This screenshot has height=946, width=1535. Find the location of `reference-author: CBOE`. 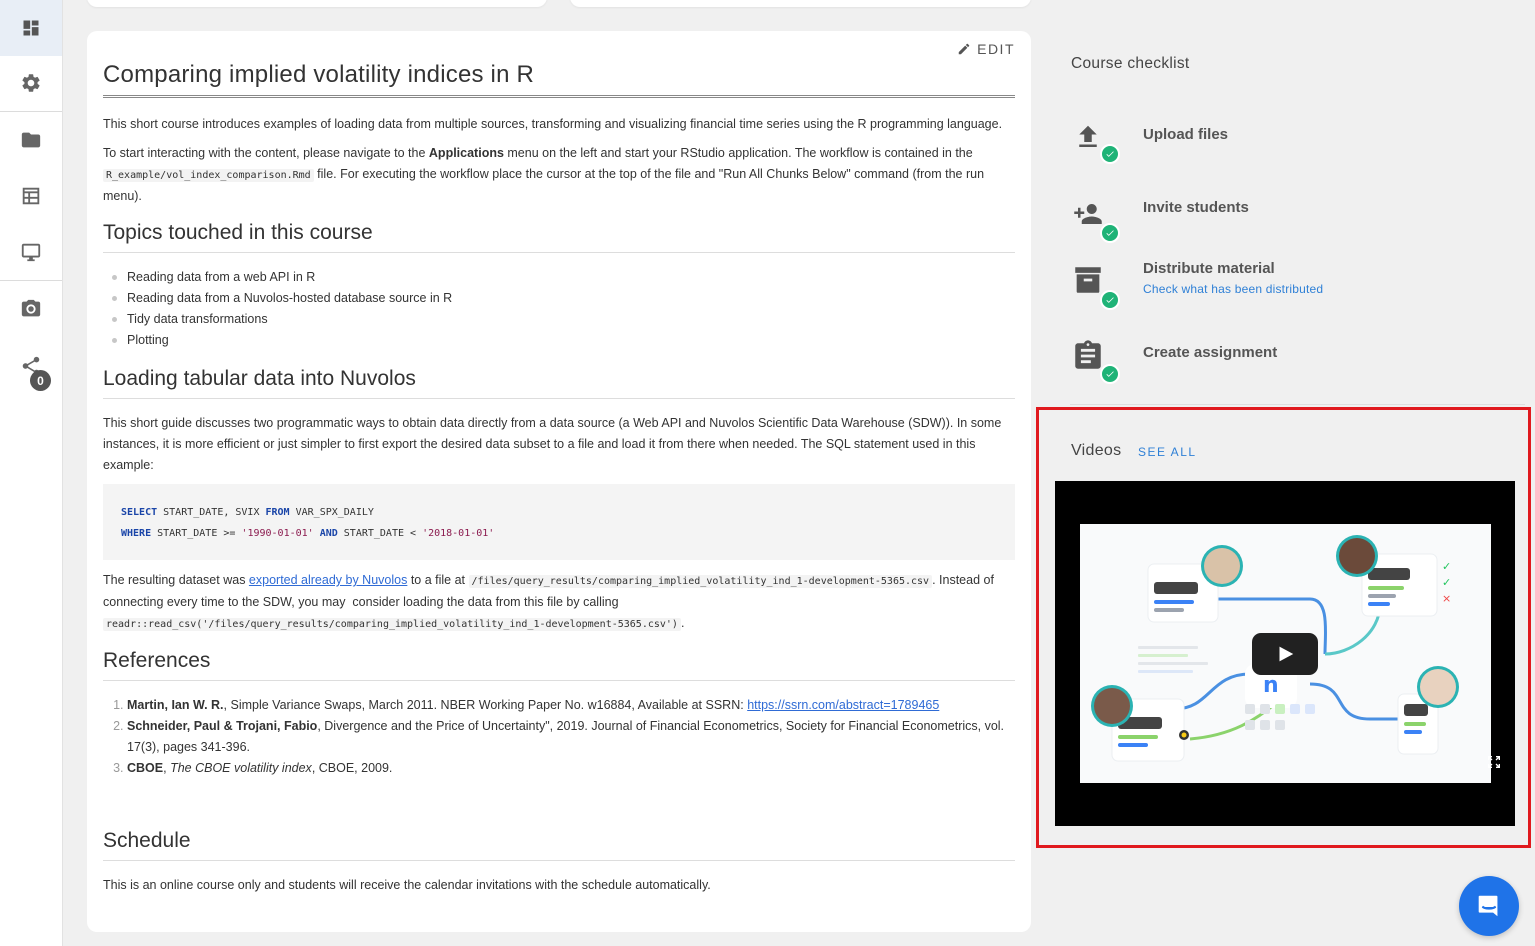

reference-author: CBOE is located at coordinates (145, 768).